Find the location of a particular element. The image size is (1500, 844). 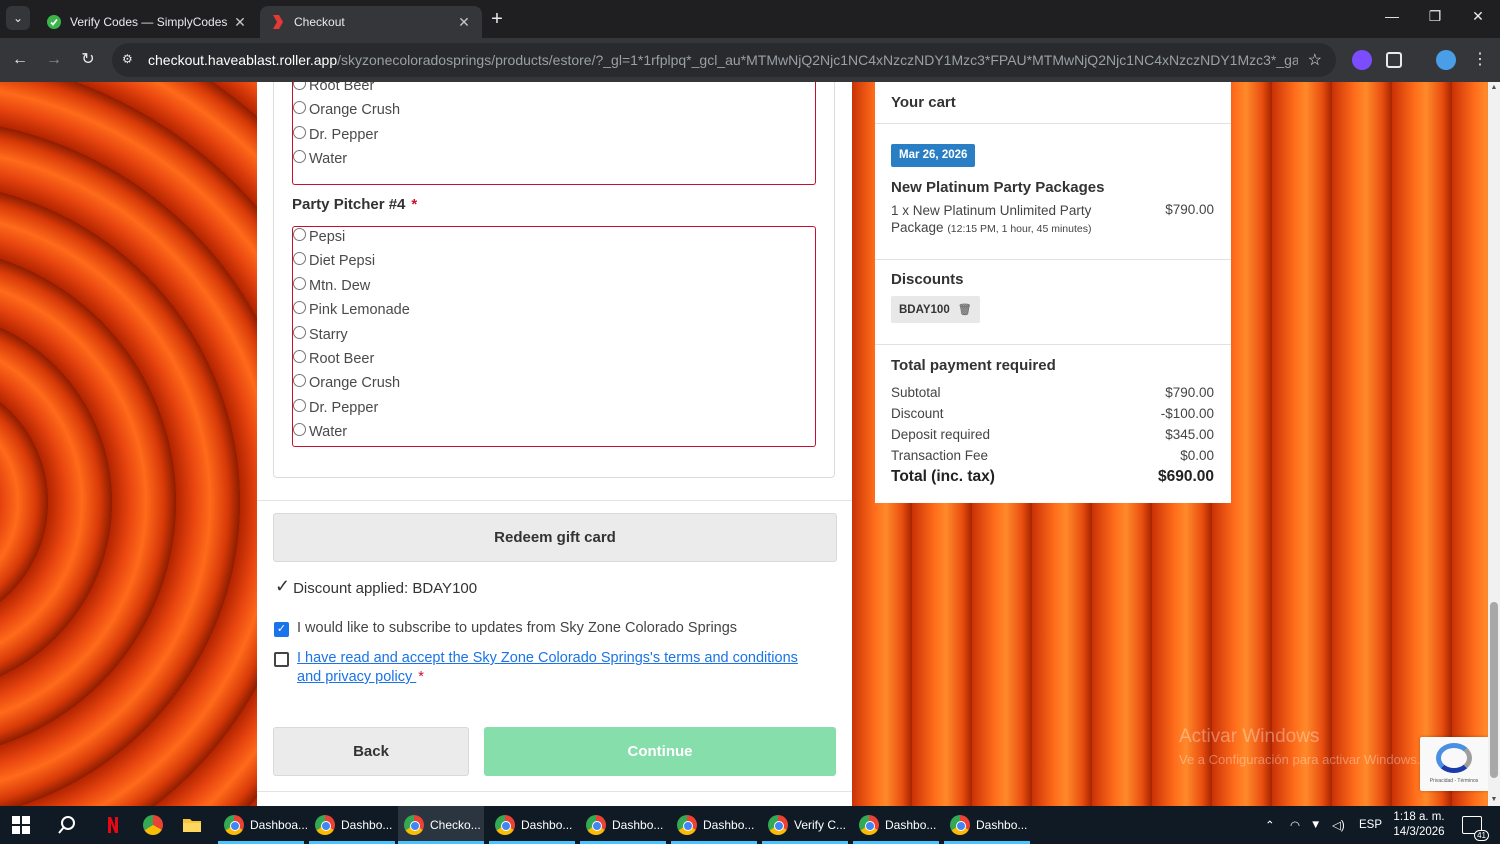

bookmark-star-icon: ☆ is located at coordinates (1315, 60).